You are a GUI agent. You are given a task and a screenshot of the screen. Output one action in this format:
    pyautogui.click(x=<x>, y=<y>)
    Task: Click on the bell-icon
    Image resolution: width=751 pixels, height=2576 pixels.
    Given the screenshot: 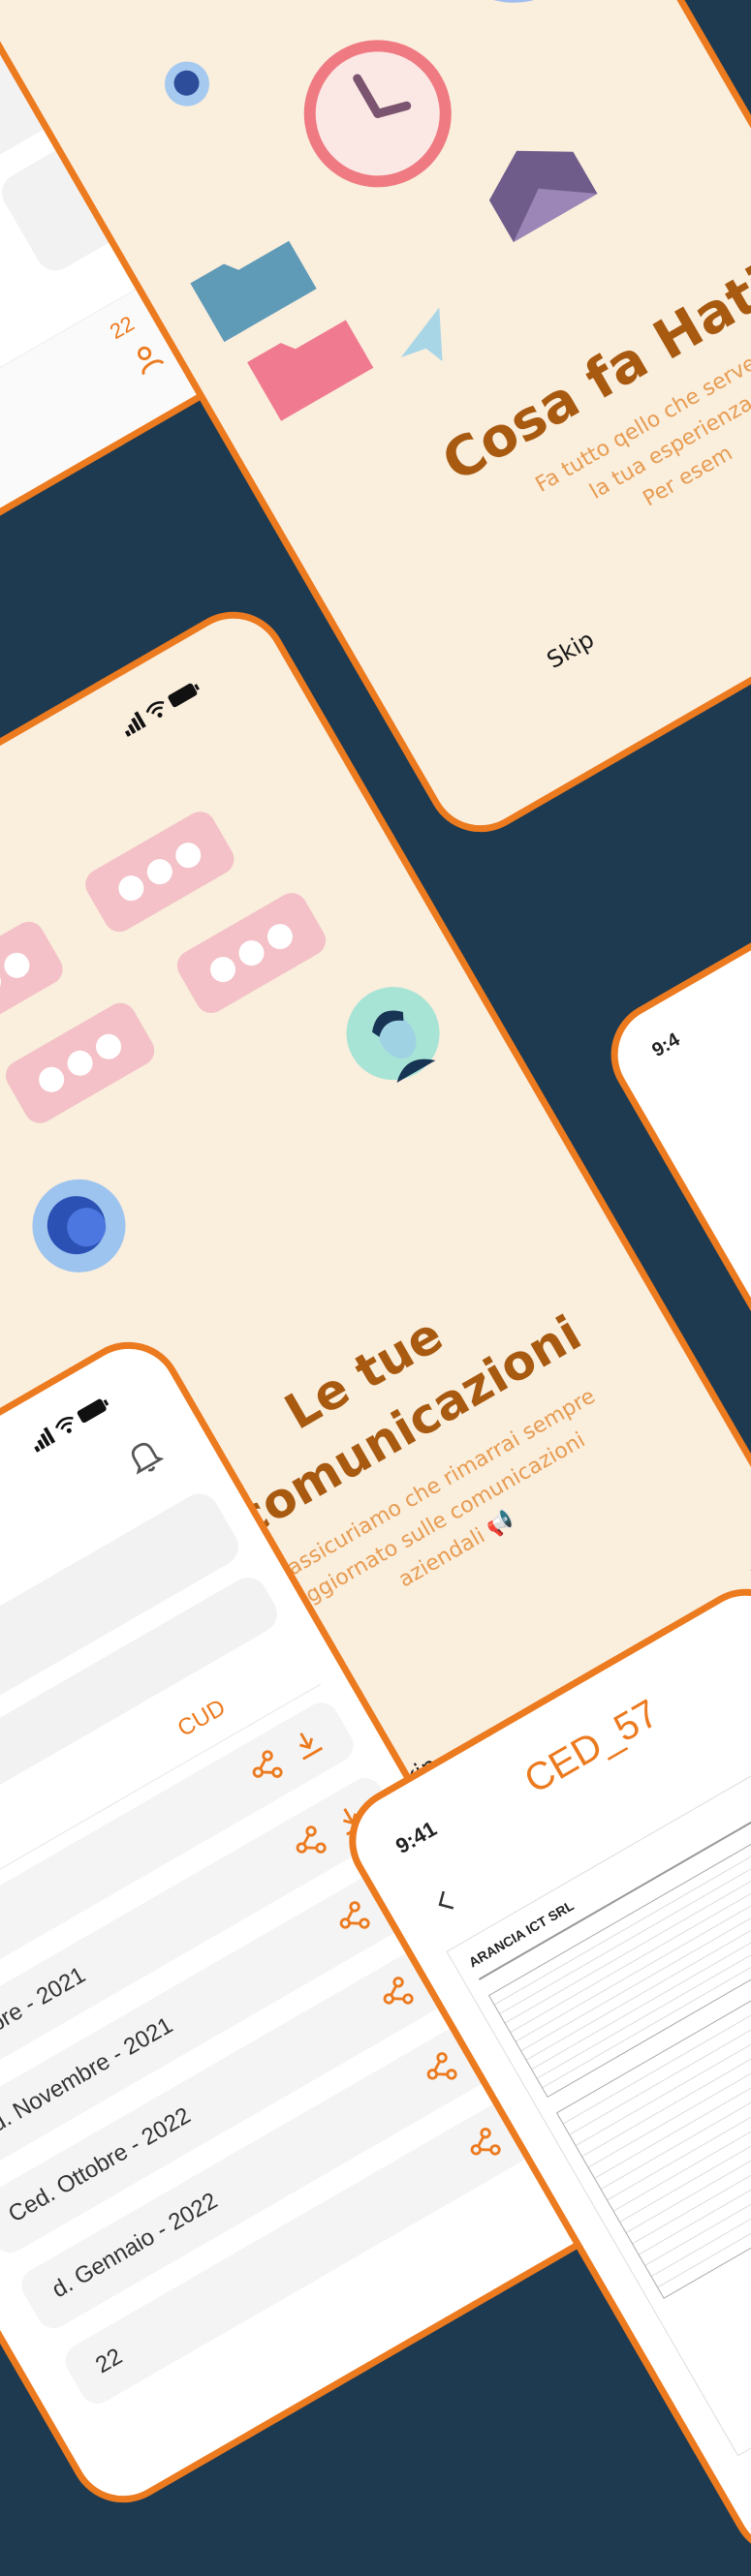 What is the action you would take?
    pyautogui.click(x=144, y=1456)
    